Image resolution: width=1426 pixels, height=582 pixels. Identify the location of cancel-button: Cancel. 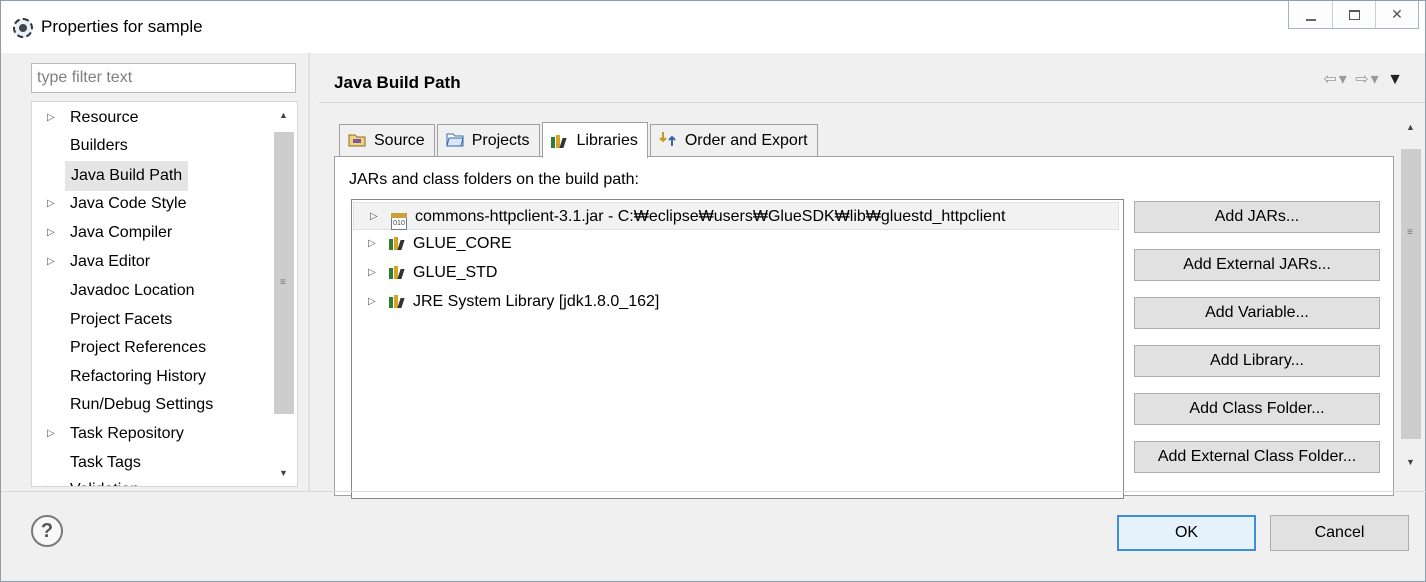
(1339, 533).